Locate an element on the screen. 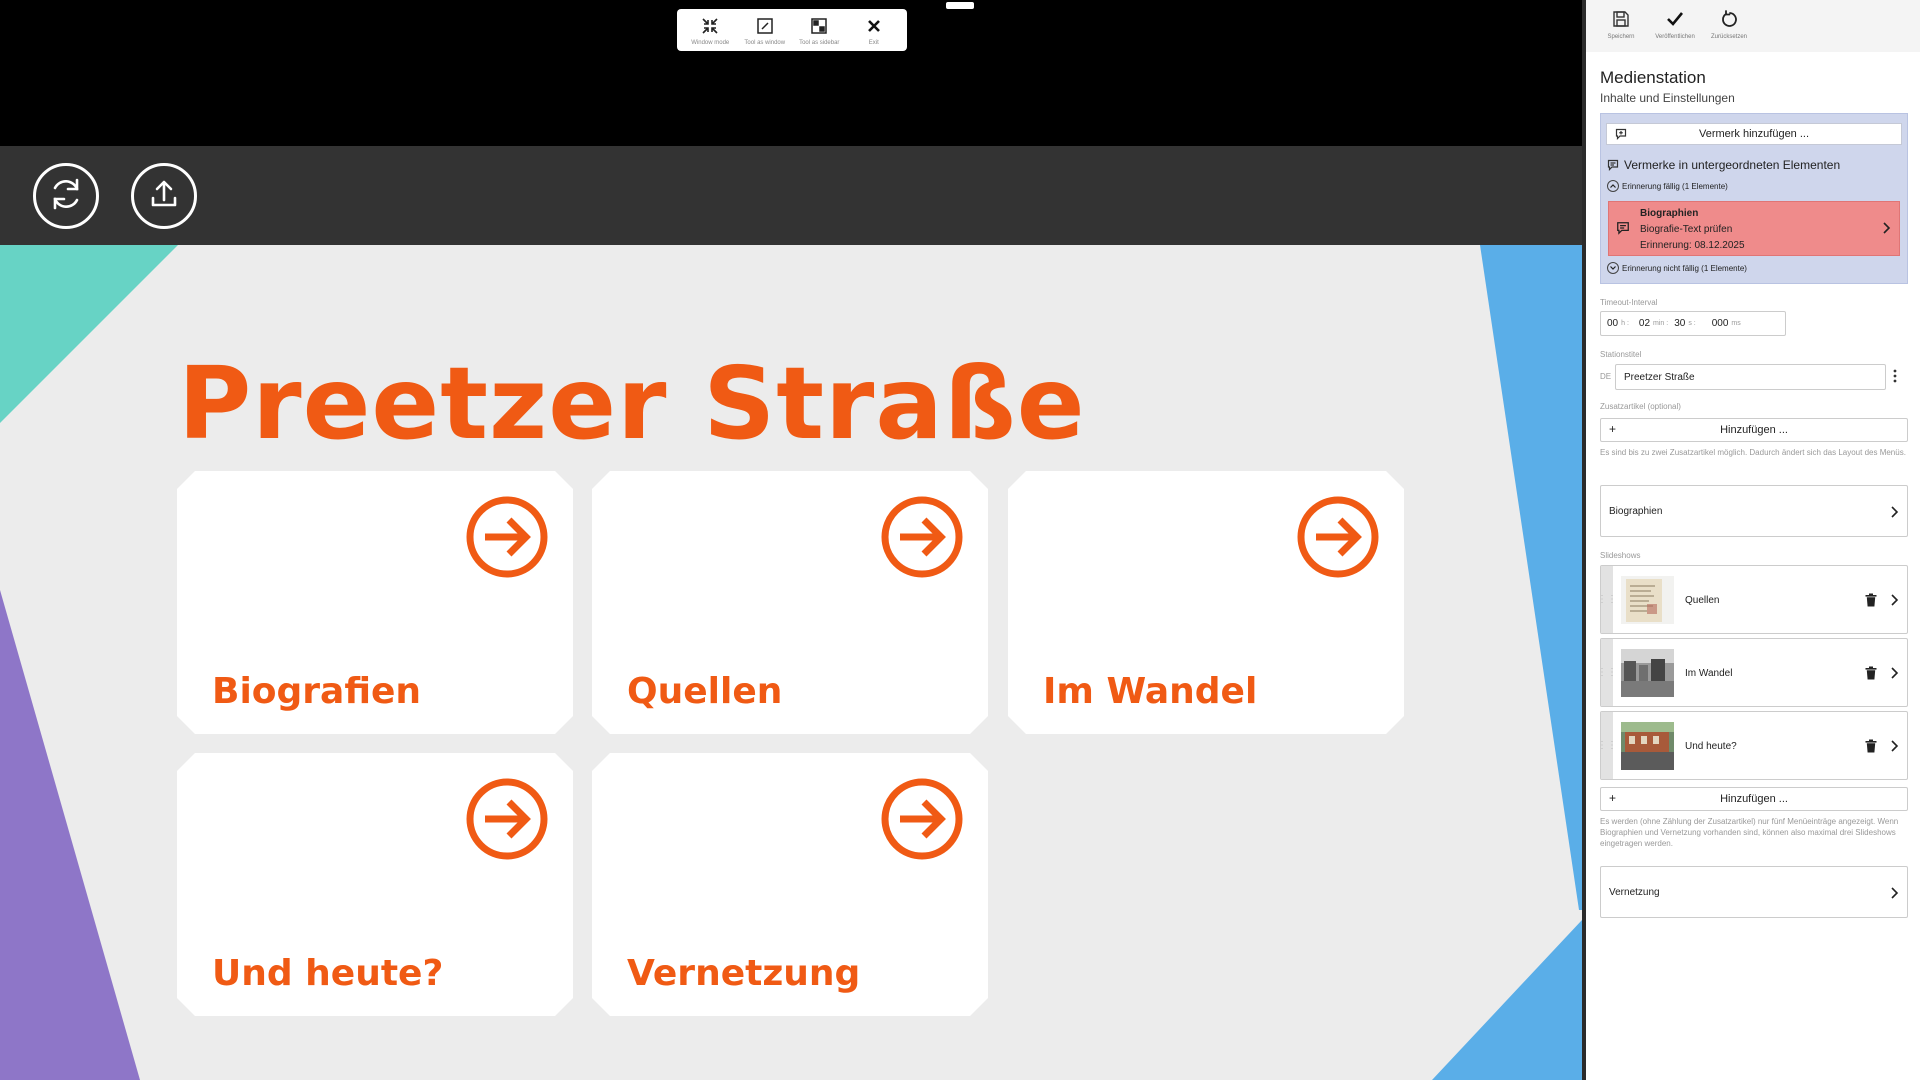 The image size is (1920, 1080). close-icon is located at coordinates (874, 26).